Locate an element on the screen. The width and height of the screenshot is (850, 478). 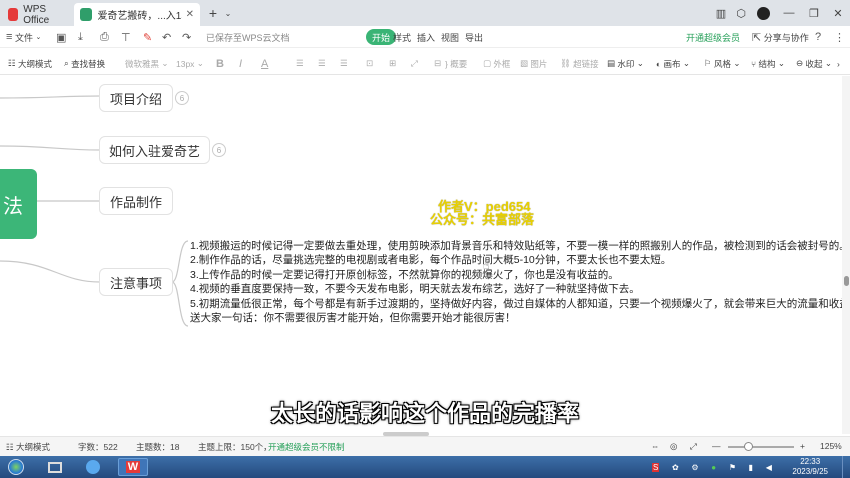
tab-start: 开始 is located at coordinates (381, 37).